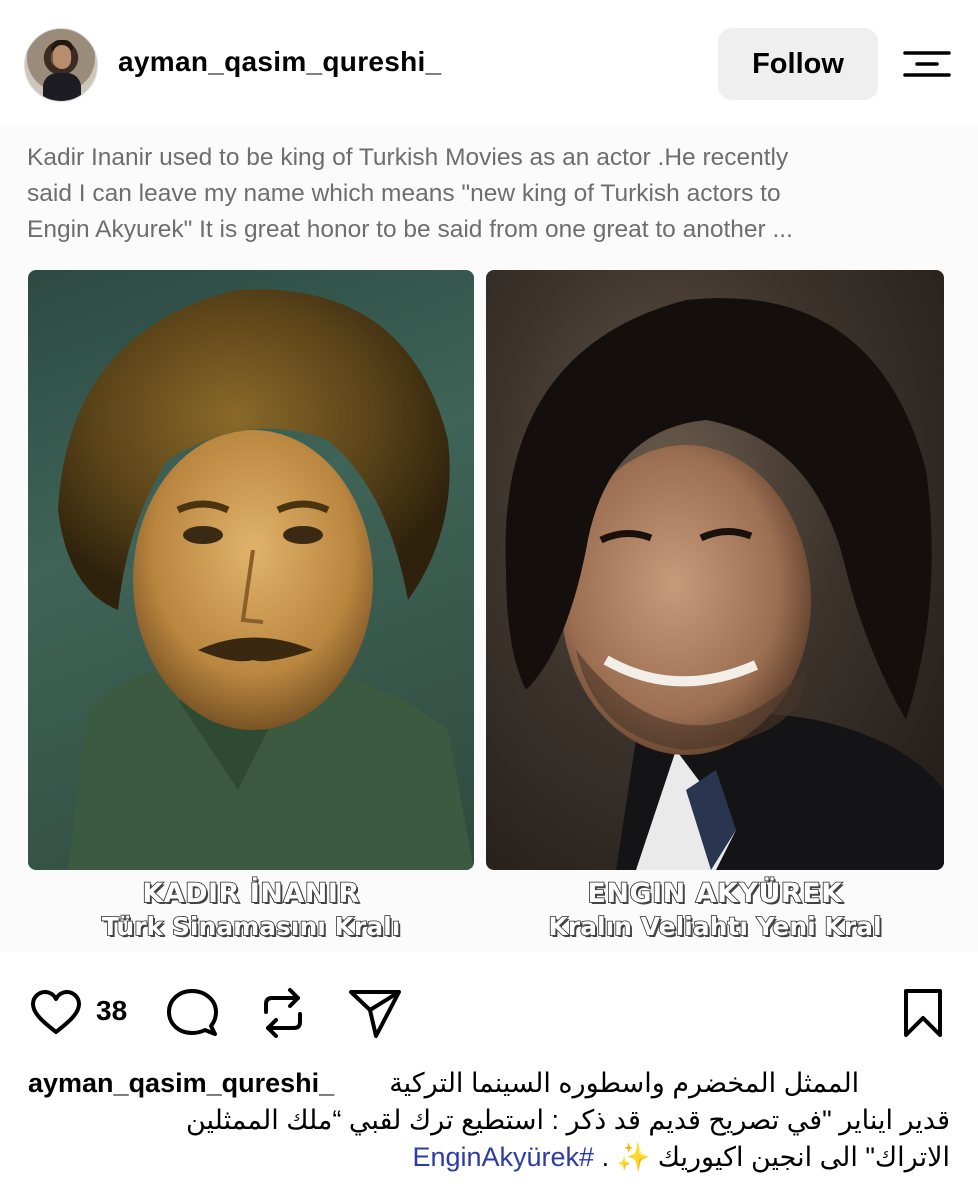 Image resolution: width=978 pixels, height=1200 pixels. I want to click on like-count: 38, so click(111, 1011).